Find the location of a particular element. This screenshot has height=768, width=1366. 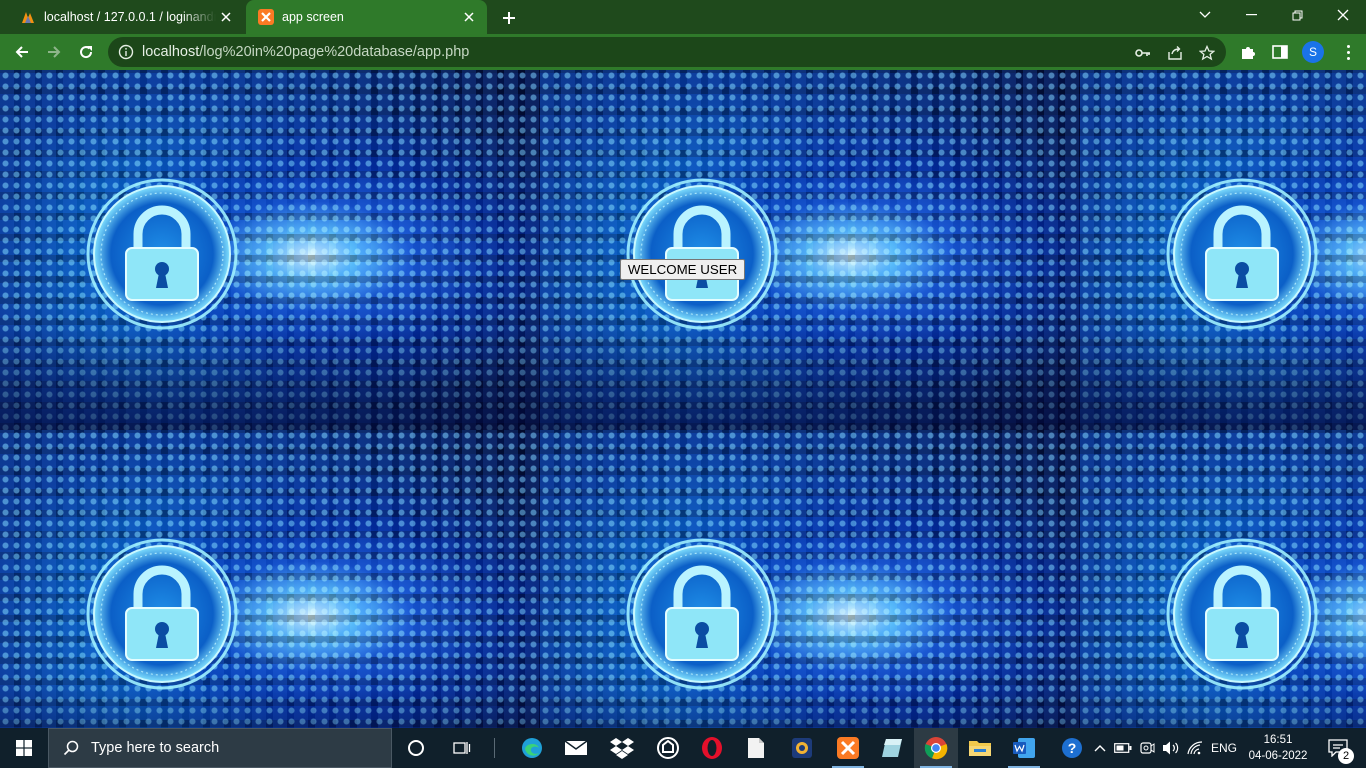

chrome-icon is located at coordinates (936, 748).